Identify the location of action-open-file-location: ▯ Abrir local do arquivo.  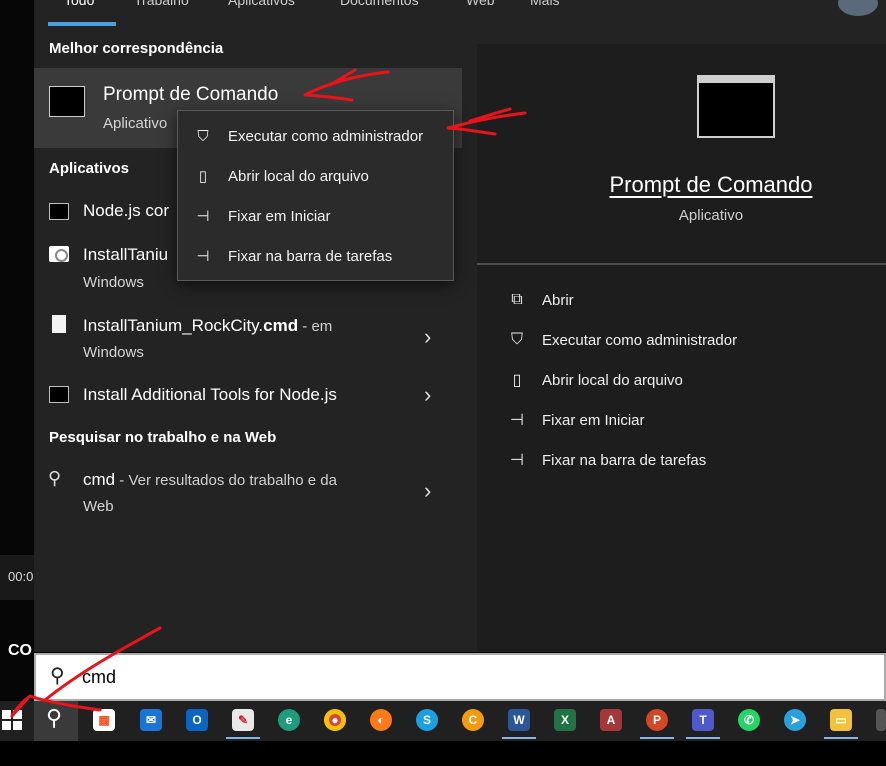
(594, 380).